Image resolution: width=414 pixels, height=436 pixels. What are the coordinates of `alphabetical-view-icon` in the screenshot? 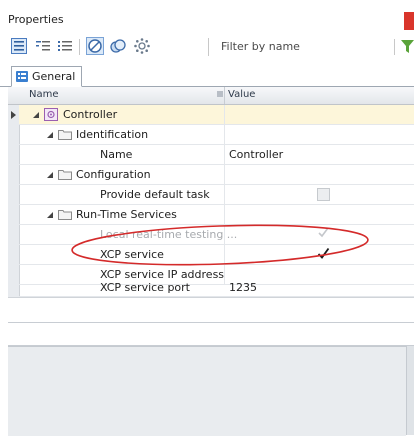 It's located at (43, 46).